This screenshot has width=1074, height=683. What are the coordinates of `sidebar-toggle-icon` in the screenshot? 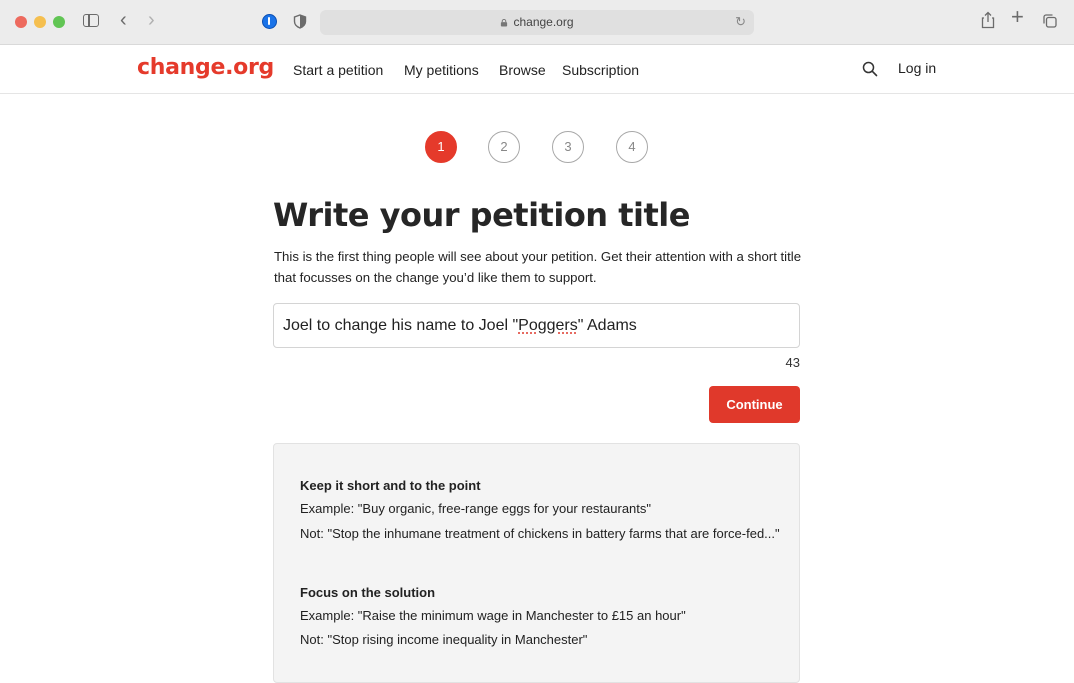 It's located at (91, 20).